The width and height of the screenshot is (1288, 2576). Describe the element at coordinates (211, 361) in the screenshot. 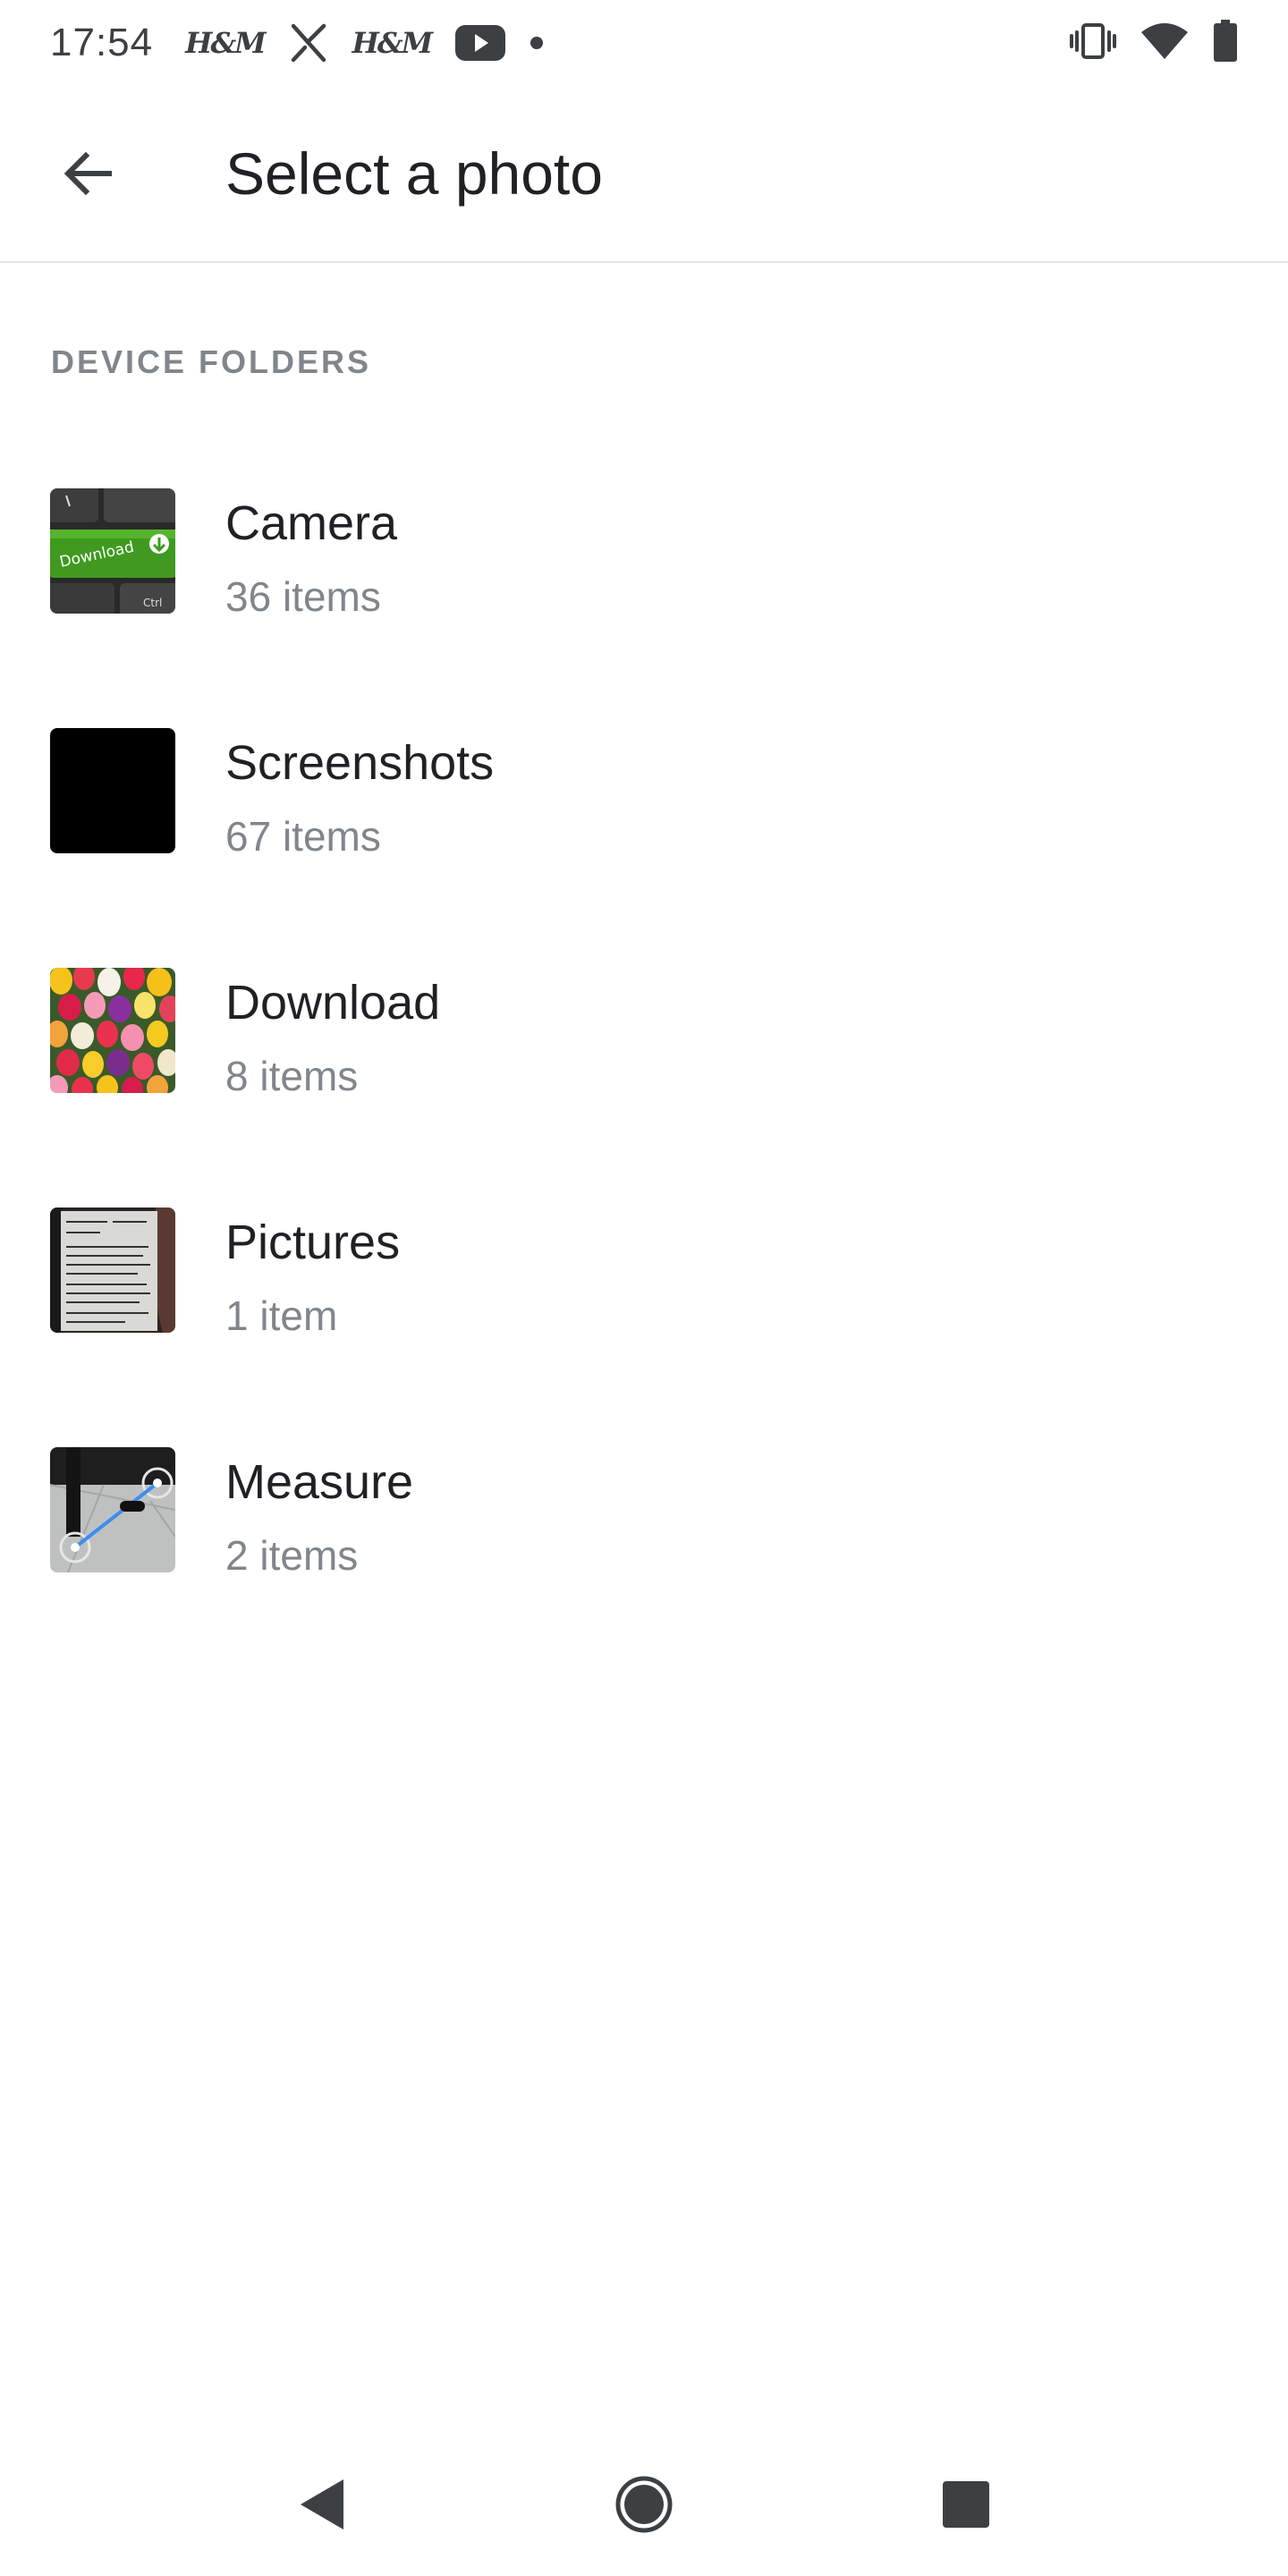

I see `section-header: DEVICE FOLDERS` at that location.